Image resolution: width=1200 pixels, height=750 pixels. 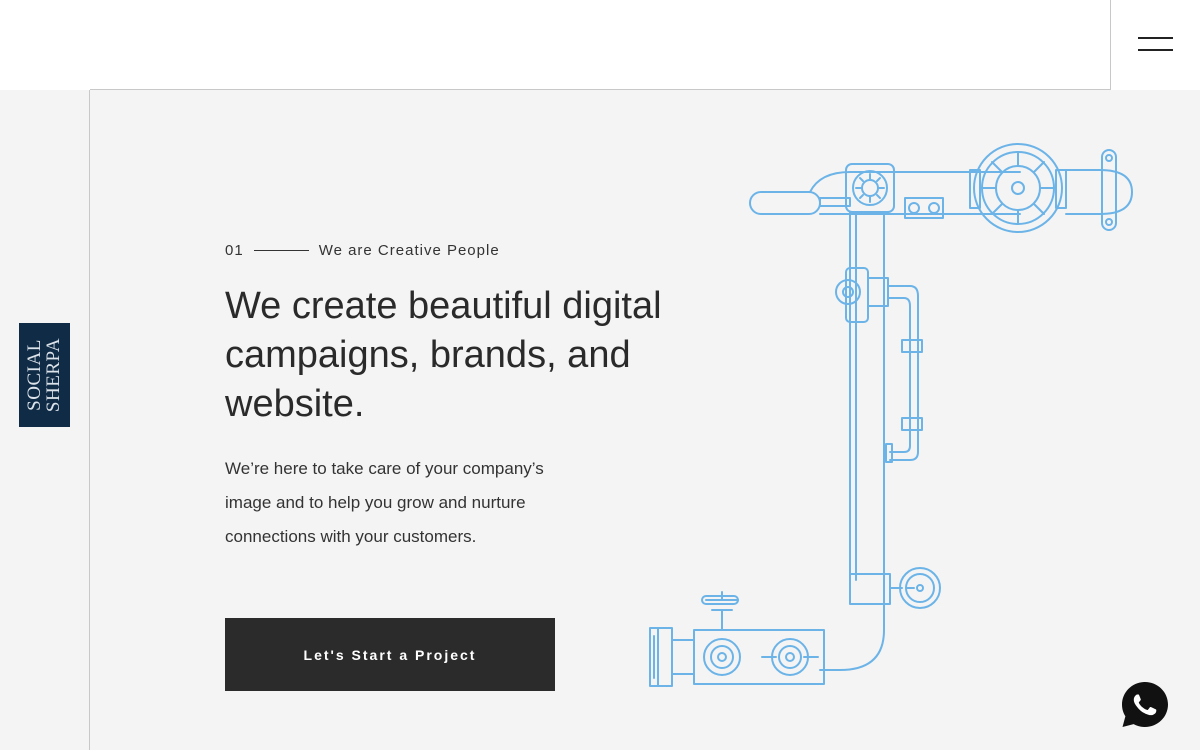 What do you see at coordinates (54, 375) in the screenshot?
I see `logo-line-2: SHERPA` at bounding box center [54, 375].